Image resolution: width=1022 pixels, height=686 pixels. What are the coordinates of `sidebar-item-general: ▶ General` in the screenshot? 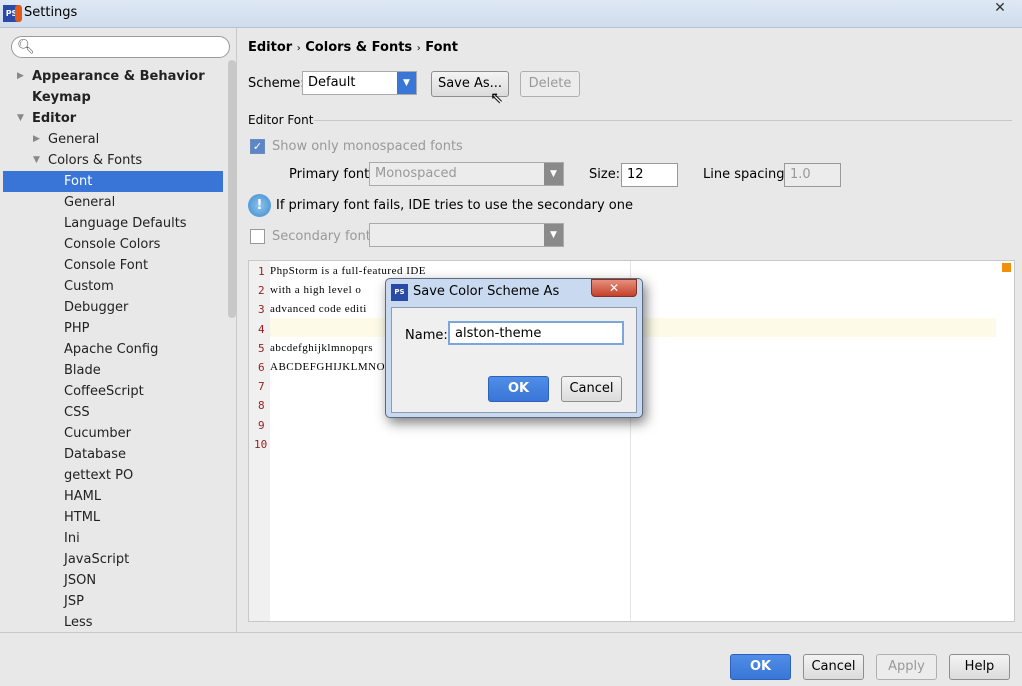 It's located at (113, 139).